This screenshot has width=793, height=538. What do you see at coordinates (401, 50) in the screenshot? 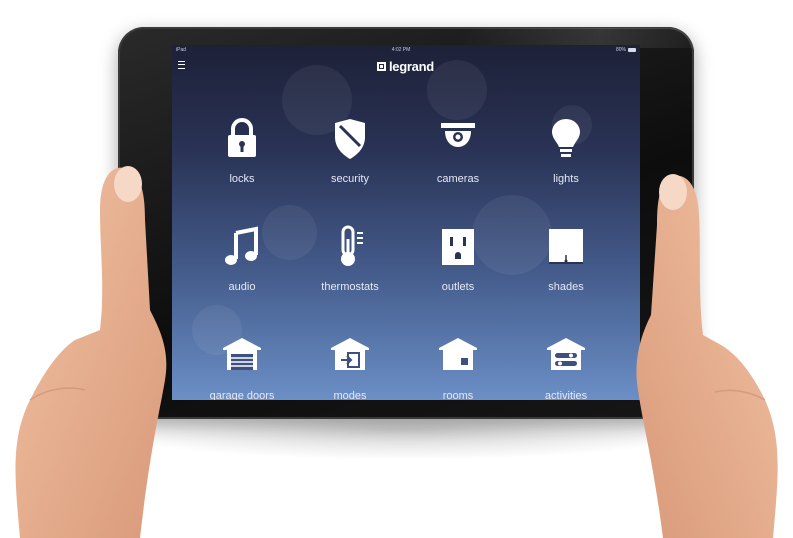
I see `status-time: 4:02 PM` at bounding box center [401, 50].